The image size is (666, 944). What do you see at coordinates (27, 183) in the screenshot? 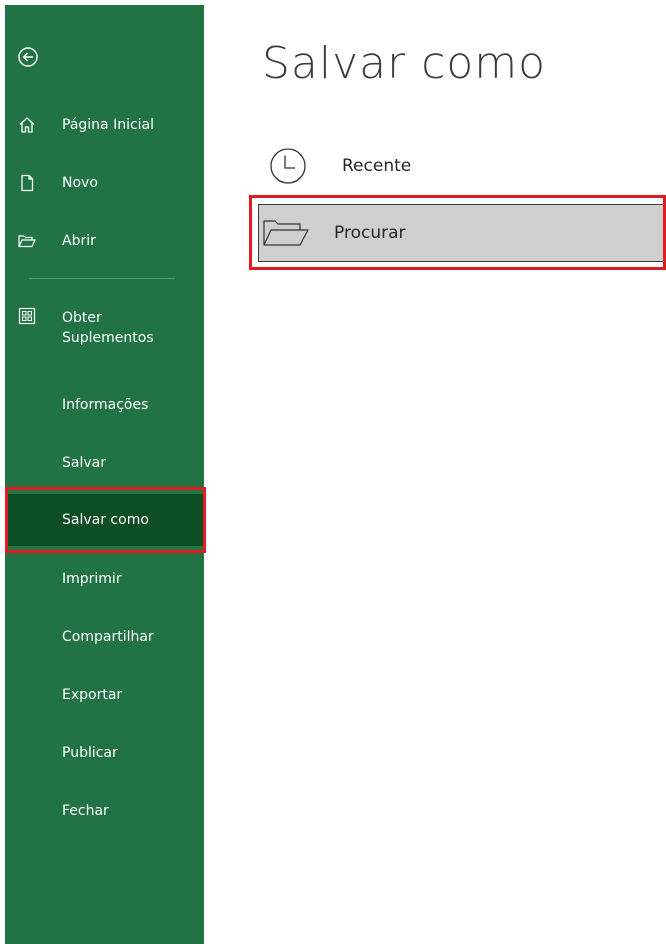
I see `new-document-icon` at bounding box center [27, 183].